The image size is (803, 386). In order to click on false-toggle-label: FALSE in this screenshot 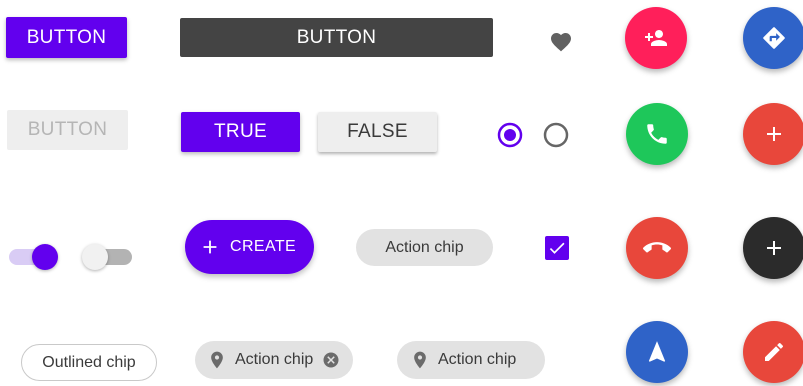, I will do `click(377, 131)`.